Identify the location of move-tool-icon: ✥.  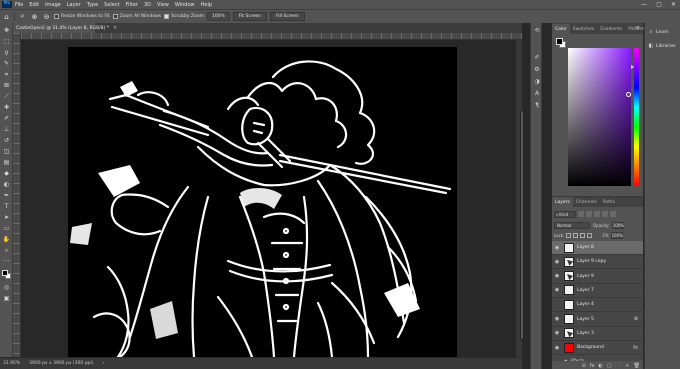
(6, 30).